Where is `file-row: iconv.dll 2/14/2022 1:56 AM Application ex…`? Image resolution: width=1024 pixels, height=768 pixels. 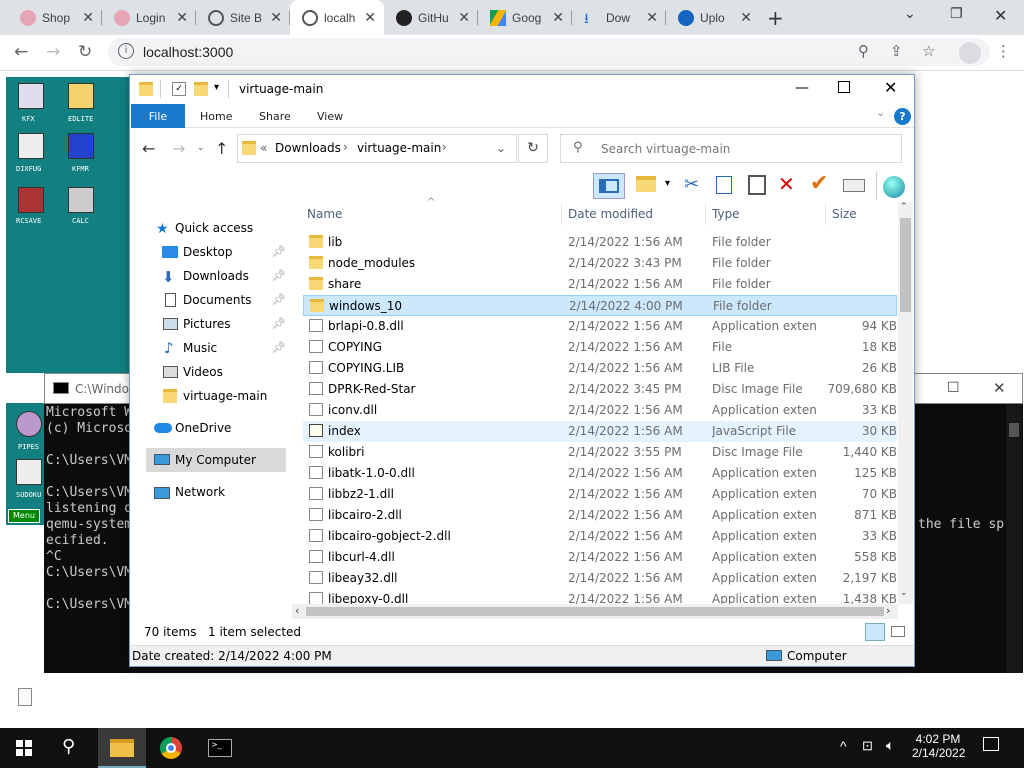
file-row: iconv.dll 2/14/2022 1:56 AM Application ex… is located at coordinates (600, 410).